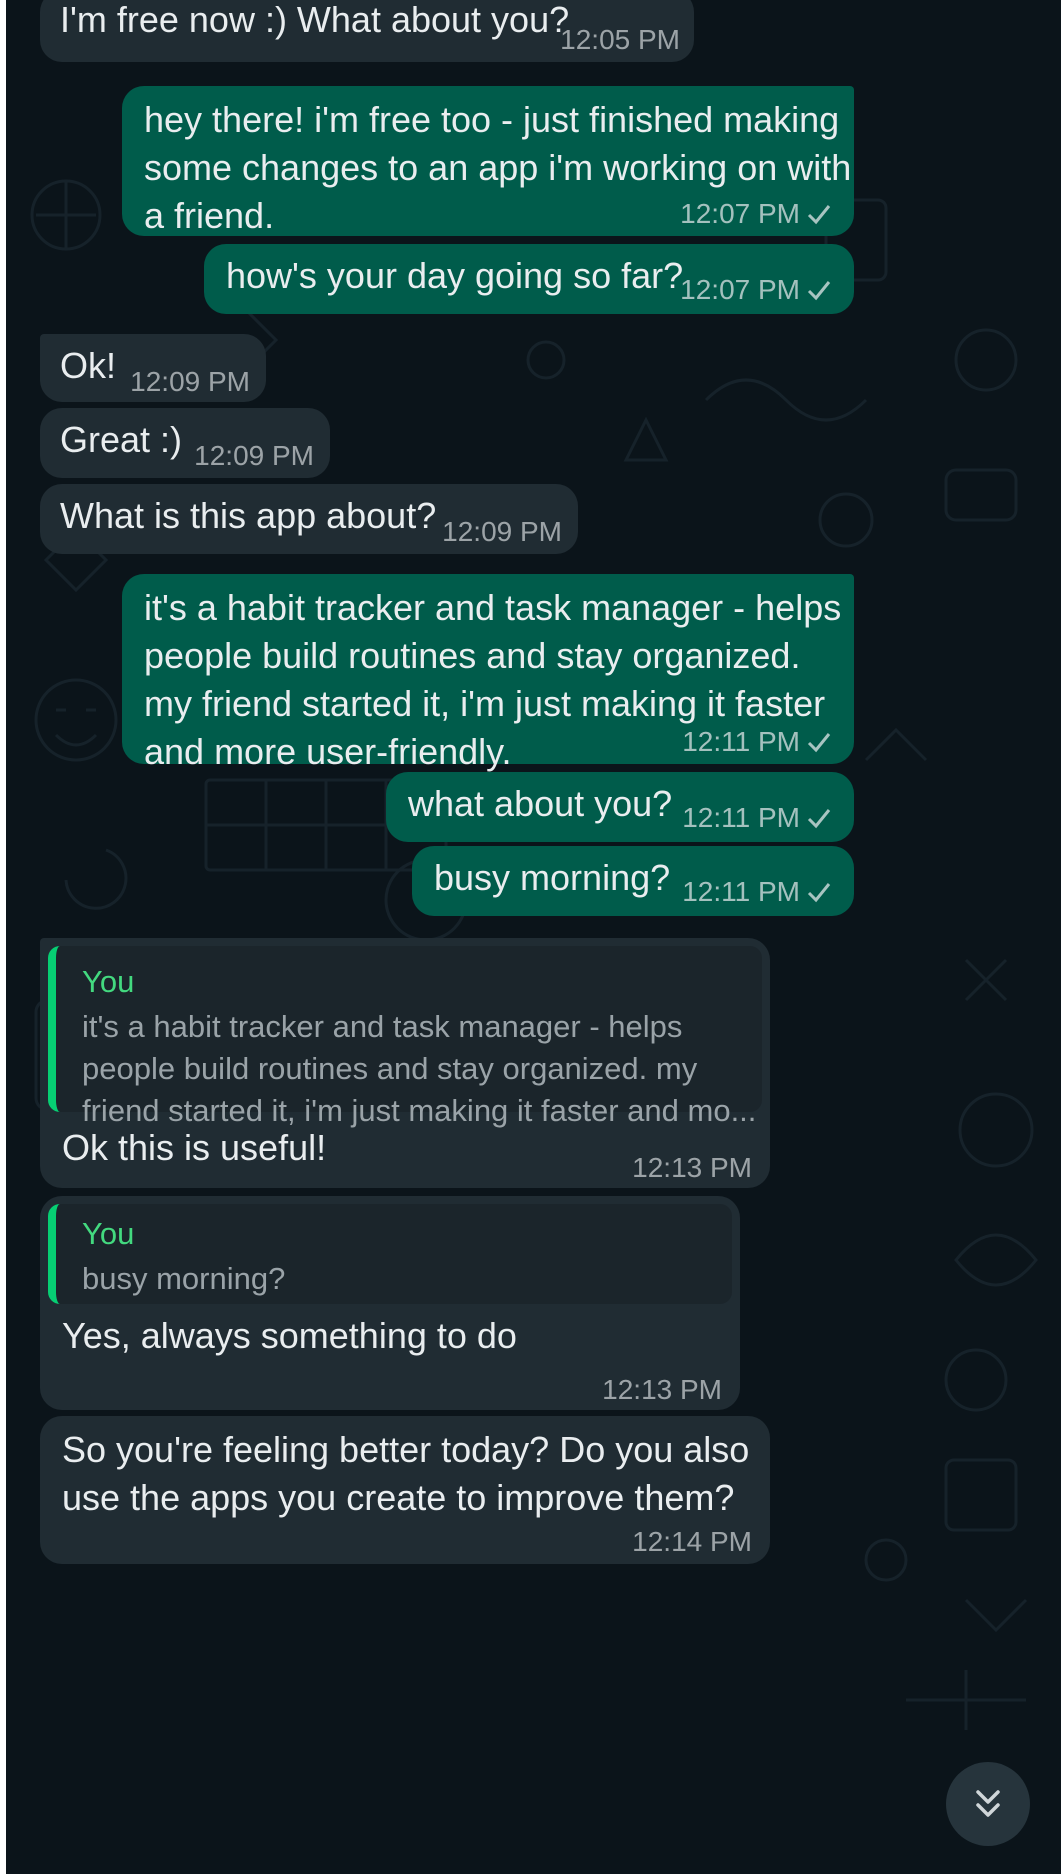 The width and height of the screenshot is (1063, 1874). What do you see at coordinates (455, 275) in the screenshot?
I see `message-text: how's your day going so far?` at bounding box center [455, 275].